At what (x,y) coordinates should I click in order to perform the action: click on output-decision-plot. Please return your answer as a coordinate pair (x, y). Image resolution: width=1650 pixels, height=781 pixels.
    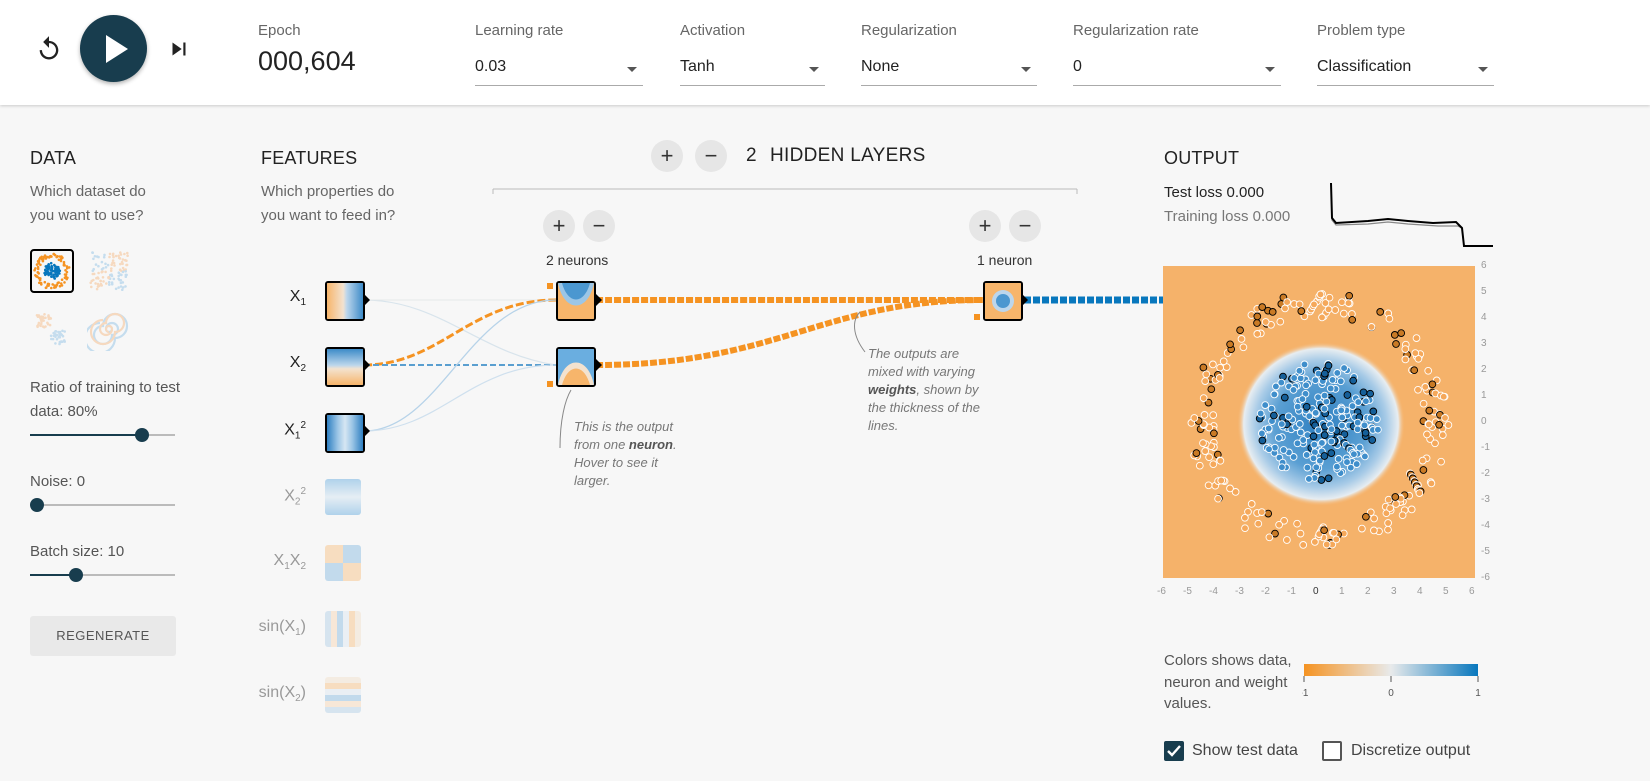
    Looking at the image, I should click on (1319, 422).